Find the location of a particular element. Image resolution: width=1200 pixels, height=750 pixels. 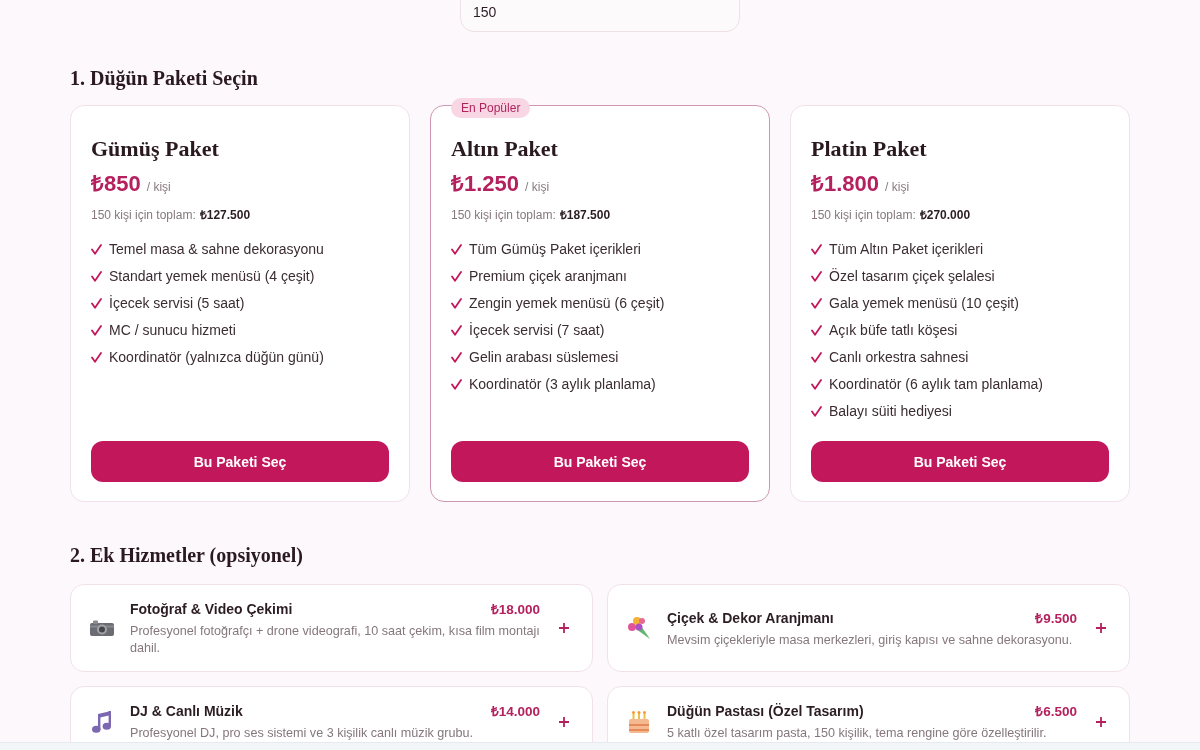

feature-text: Balayı süiti hediyesi is located at coordinates (890, 411).